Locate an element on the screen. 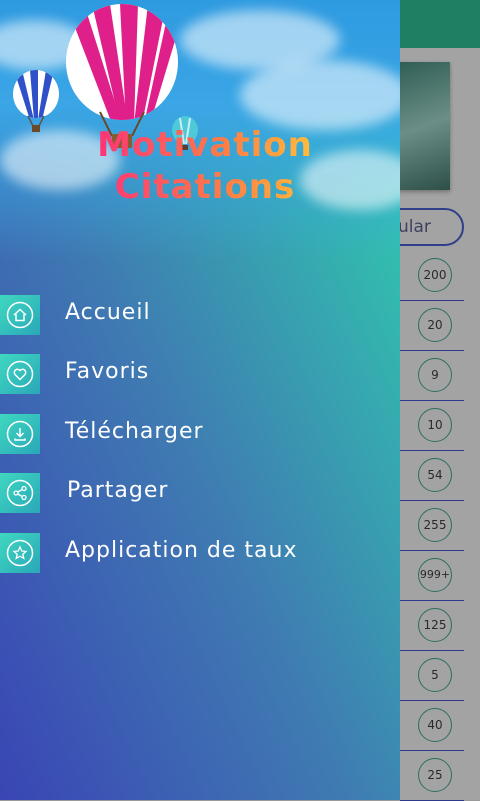 The image size is (480, 801). count-badge: 25 is located at coordinates (435, 775).